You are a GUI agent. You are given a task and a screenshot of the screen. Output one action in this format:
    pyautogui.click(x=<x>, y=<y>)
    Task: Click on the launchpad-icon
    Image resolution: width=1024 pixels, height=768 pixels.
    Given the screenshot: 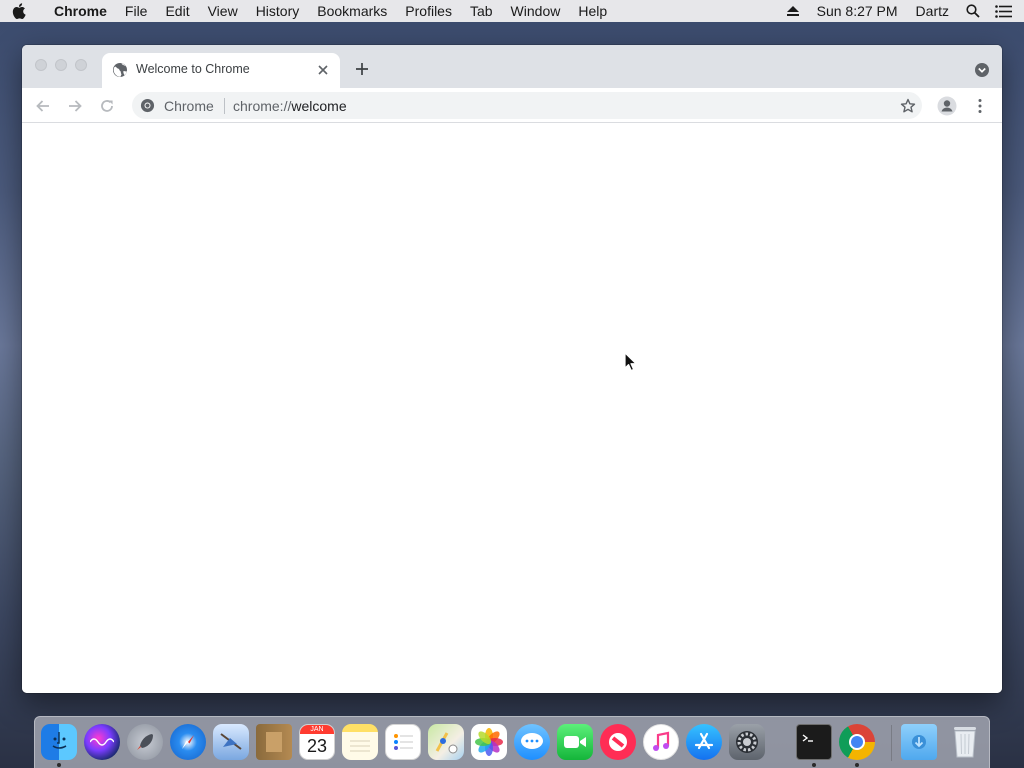 What is the action you would take?
    pyautogui.click(x=145, y=742)
    